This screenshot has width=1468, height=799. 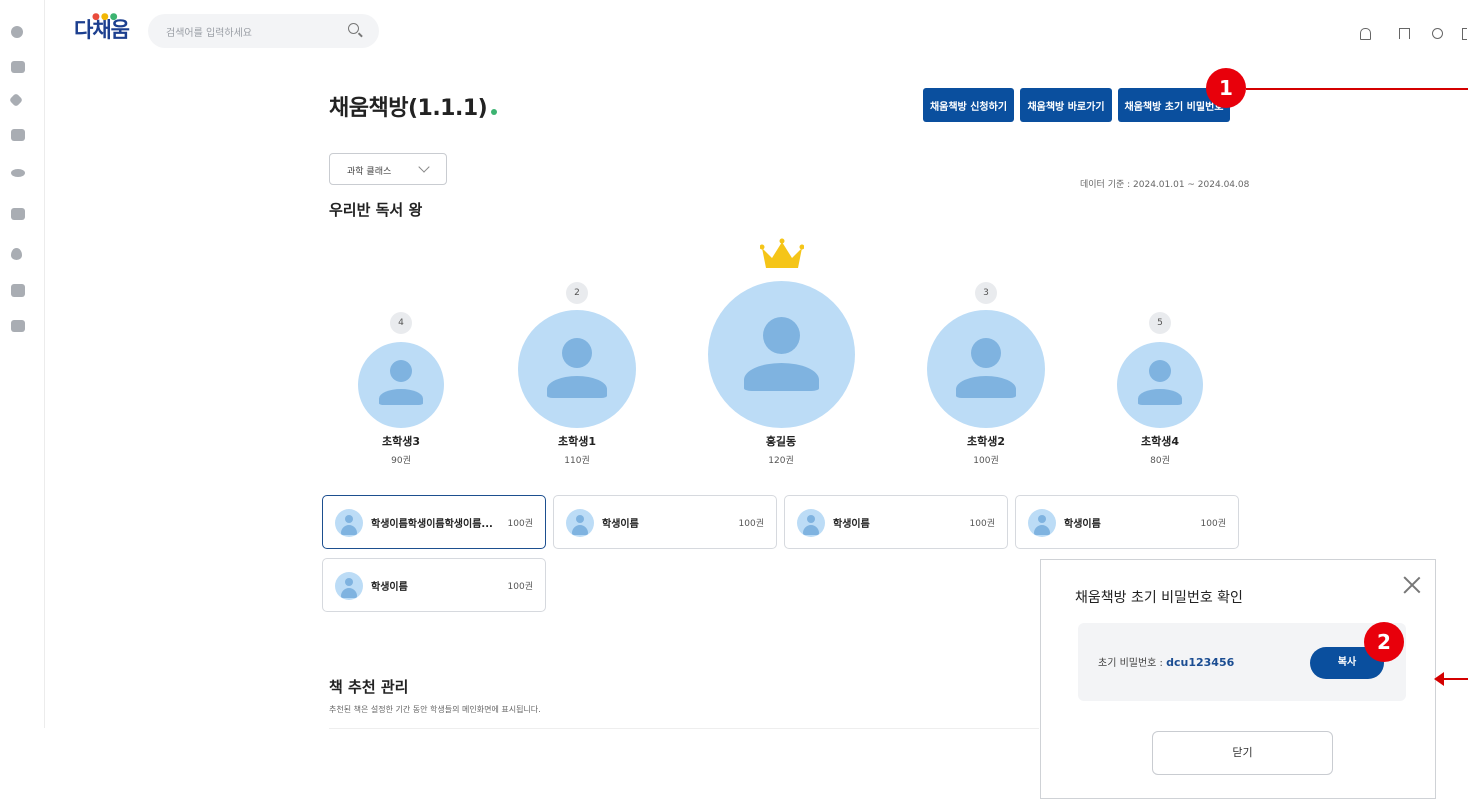 I want to click on chart-icon, so click(x=18, y=135).